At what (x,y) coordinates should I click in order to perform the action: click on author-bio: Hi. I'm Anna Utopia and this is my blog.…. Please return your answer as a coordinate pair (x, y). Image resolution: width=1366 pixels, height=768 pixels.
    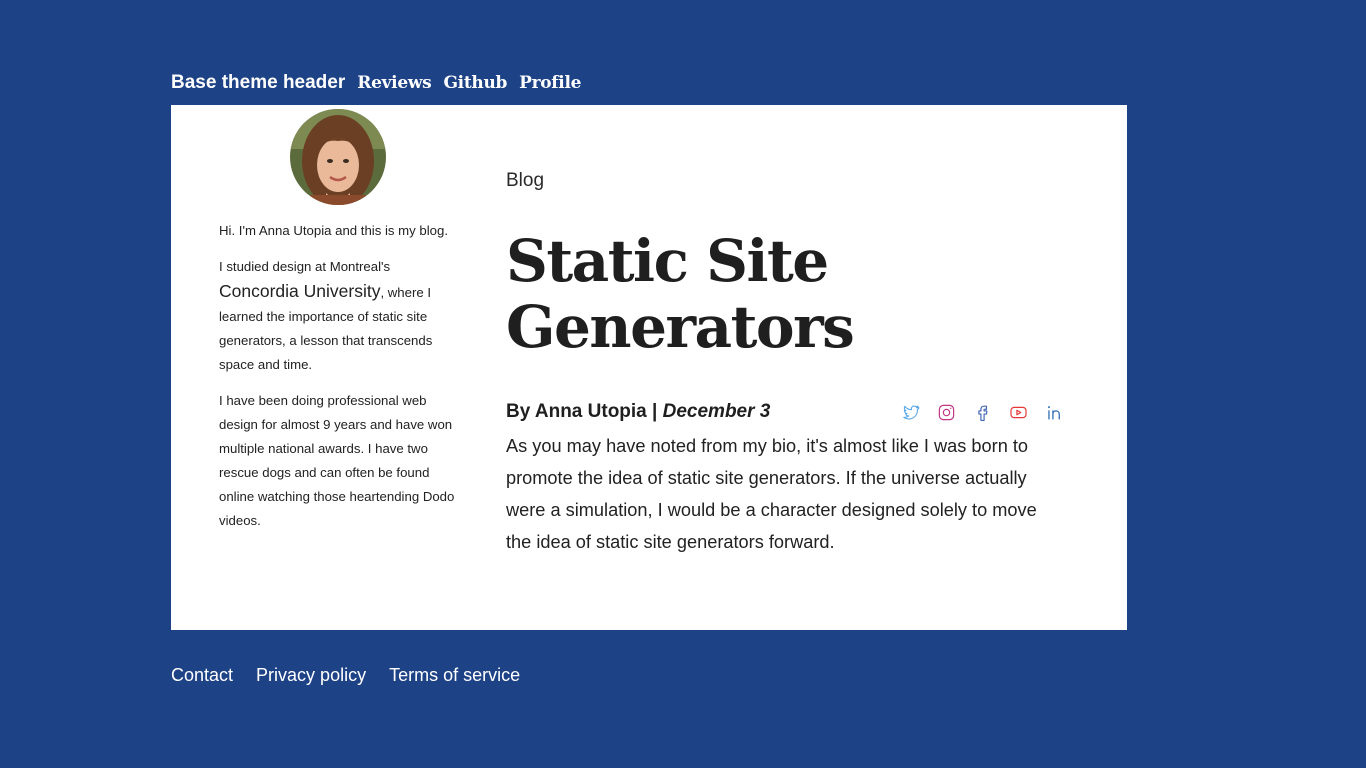
    Looking at the image, I should click on (339, 382).